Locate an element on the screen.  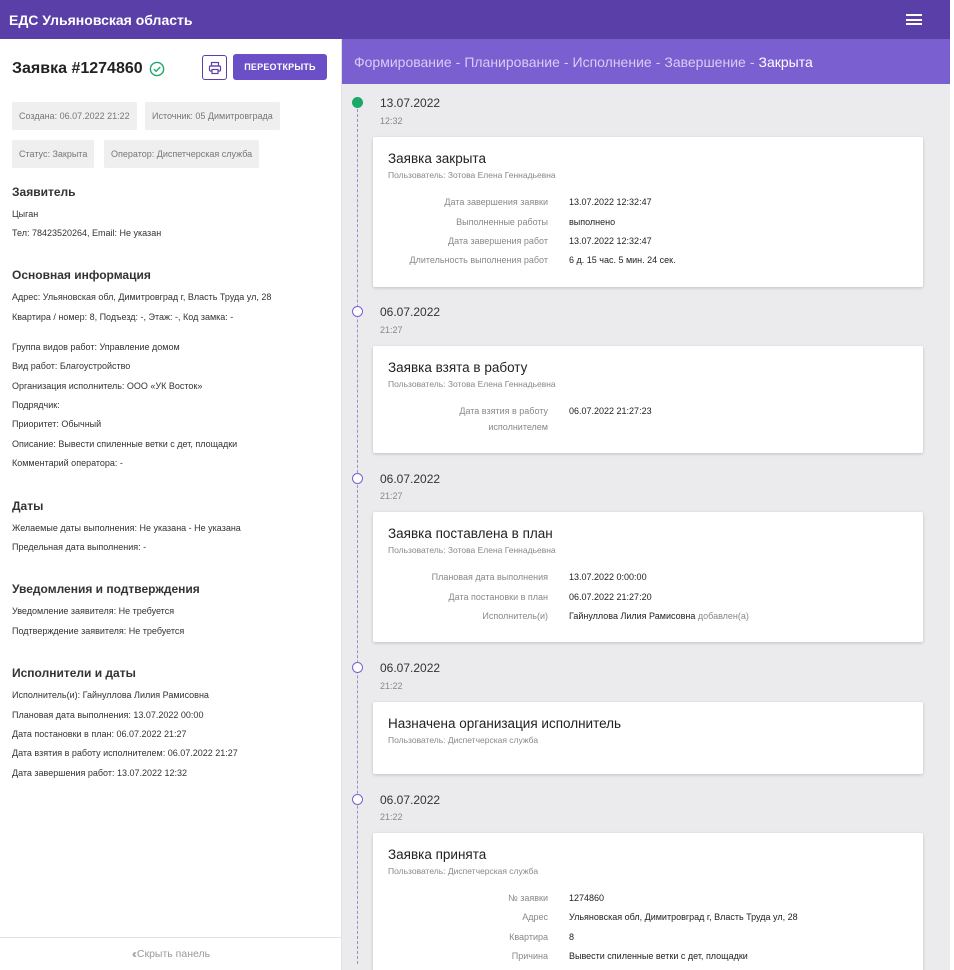
field-label: Причина is located at coordinates (529, 956).